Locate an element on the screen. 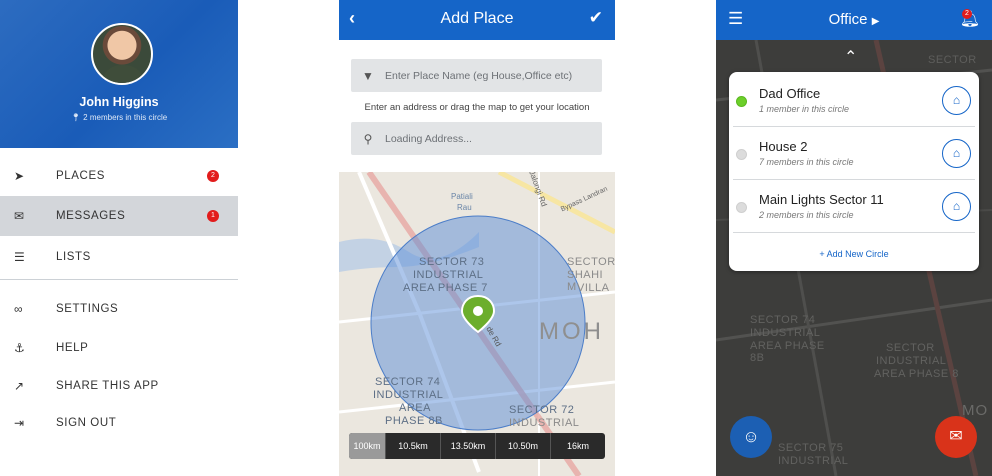 This screenshot has height=476, width=992. circle-switcher: Office ▶ is located at coordinates (854, 19).